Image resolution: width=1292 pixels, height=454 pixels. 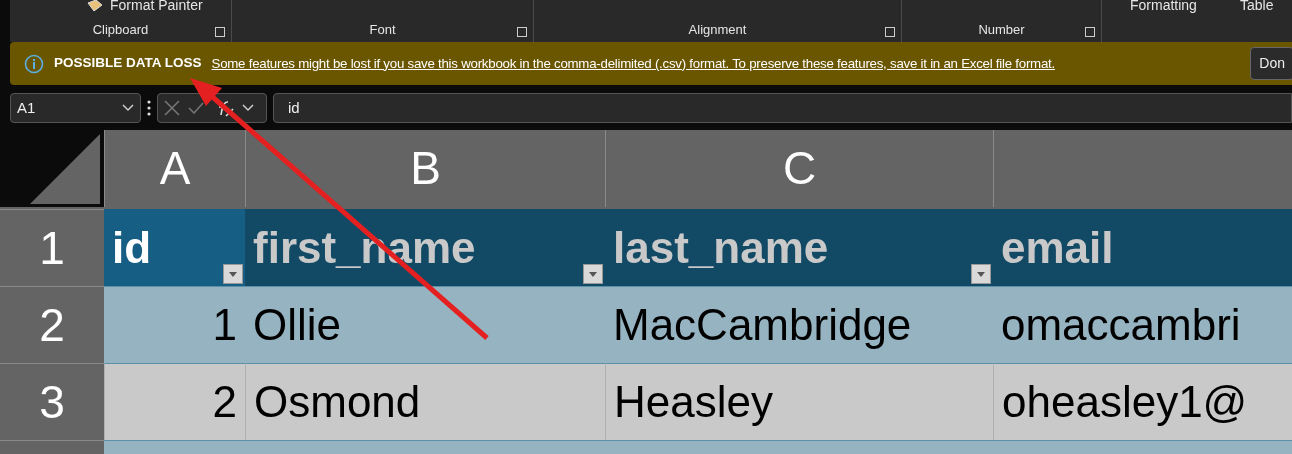 What do you see at coordinates (782, 108) in the screenshot?
I see `formula-field: id` at bounding box center [782, 108].